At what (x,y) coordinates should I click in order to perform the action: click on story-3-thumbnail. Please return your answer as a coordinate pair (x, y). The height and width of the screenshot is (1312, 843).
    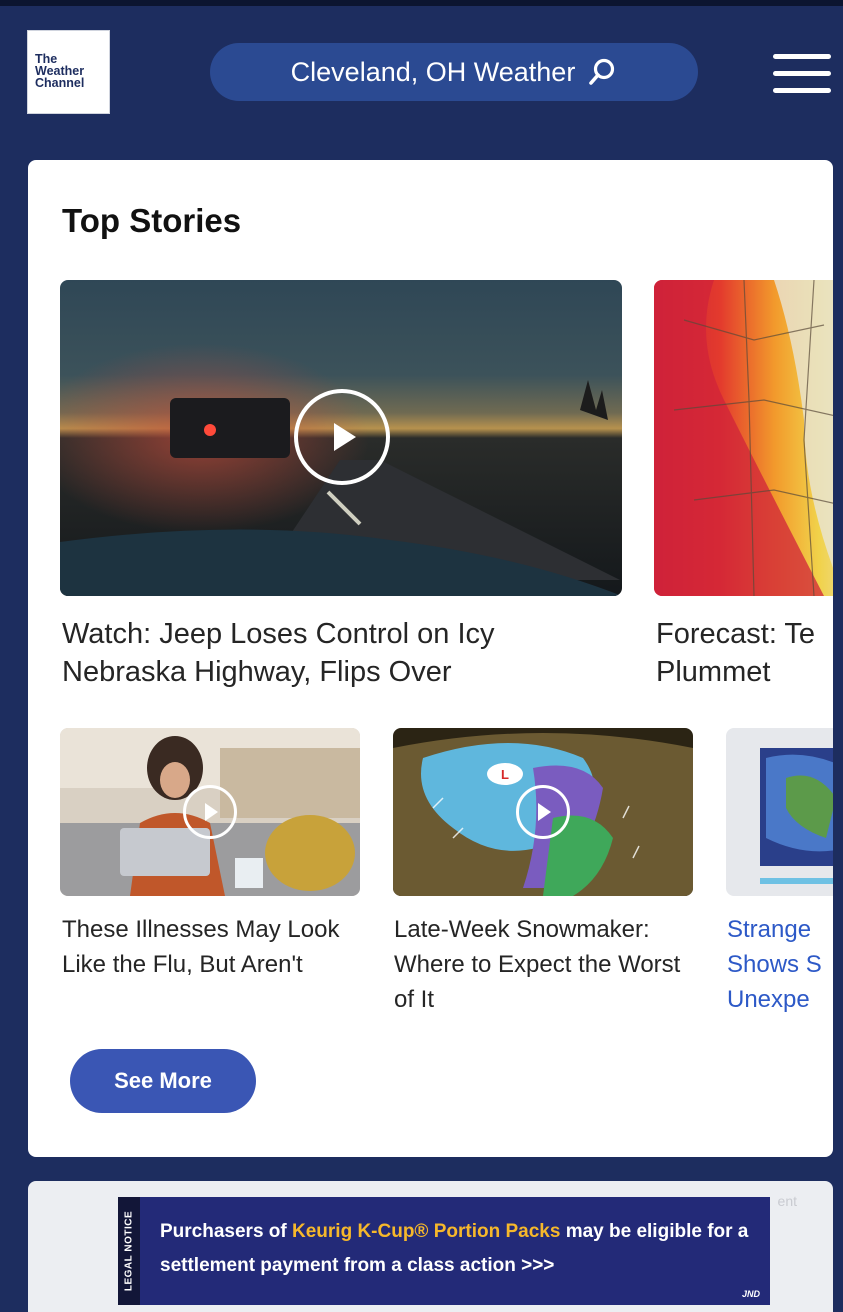
    Looking at the image, I should click on (210, 812).